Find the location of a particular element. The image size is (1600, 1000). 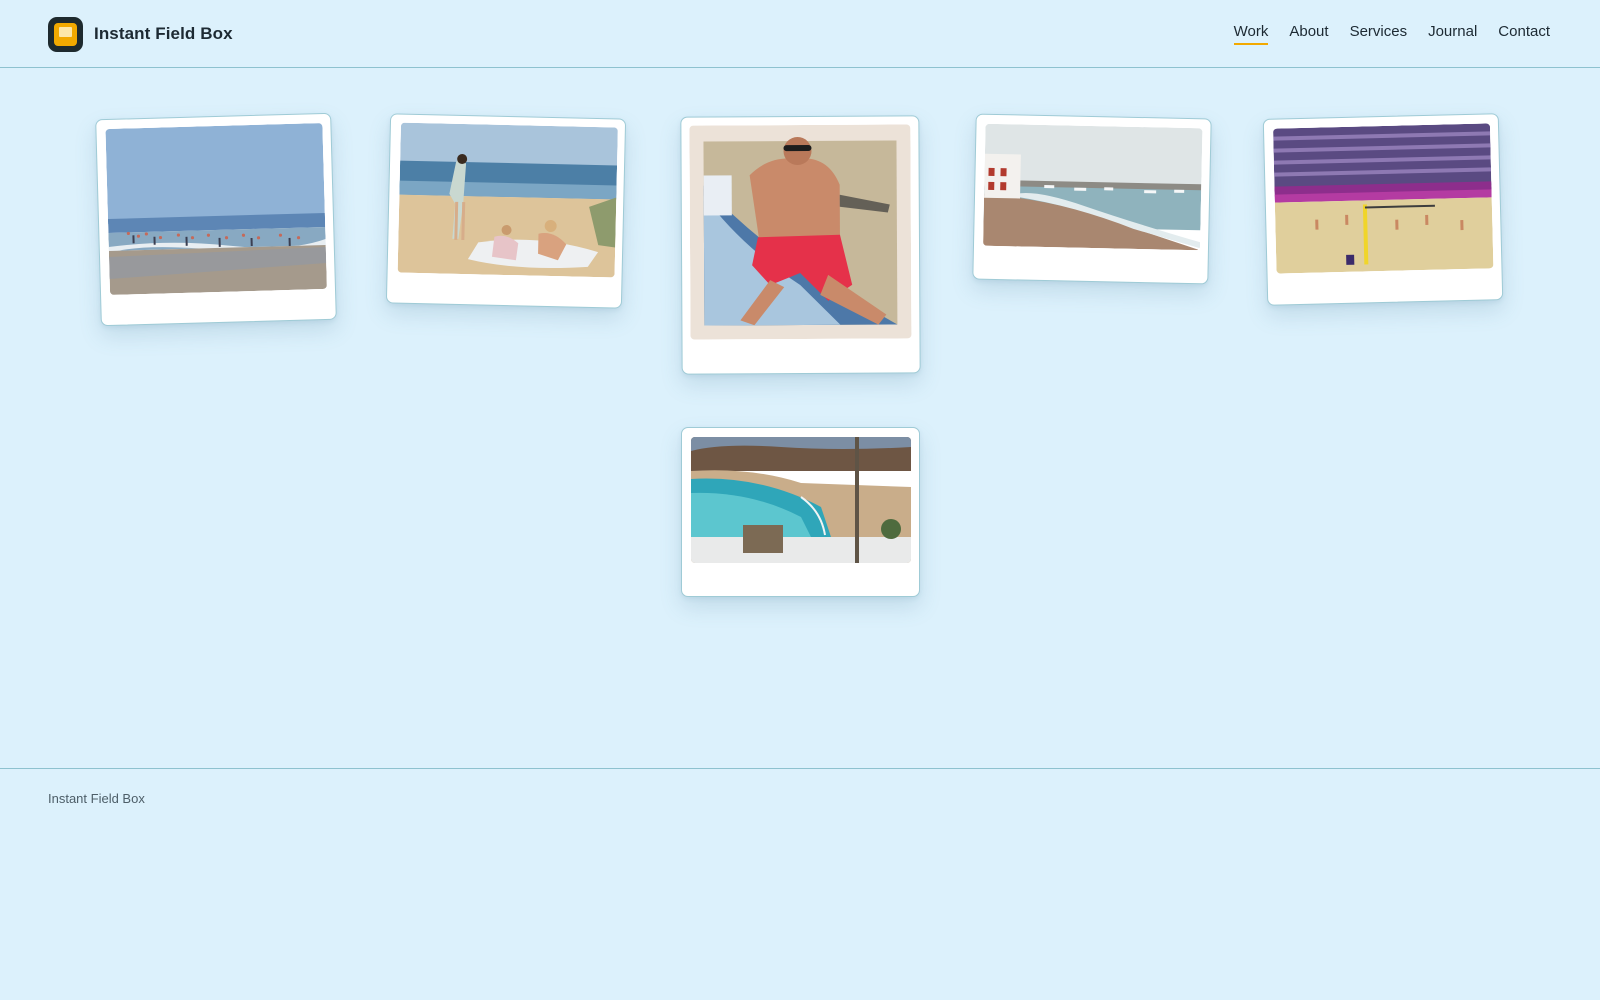

cove-photo is located at coordinates (801, 500).